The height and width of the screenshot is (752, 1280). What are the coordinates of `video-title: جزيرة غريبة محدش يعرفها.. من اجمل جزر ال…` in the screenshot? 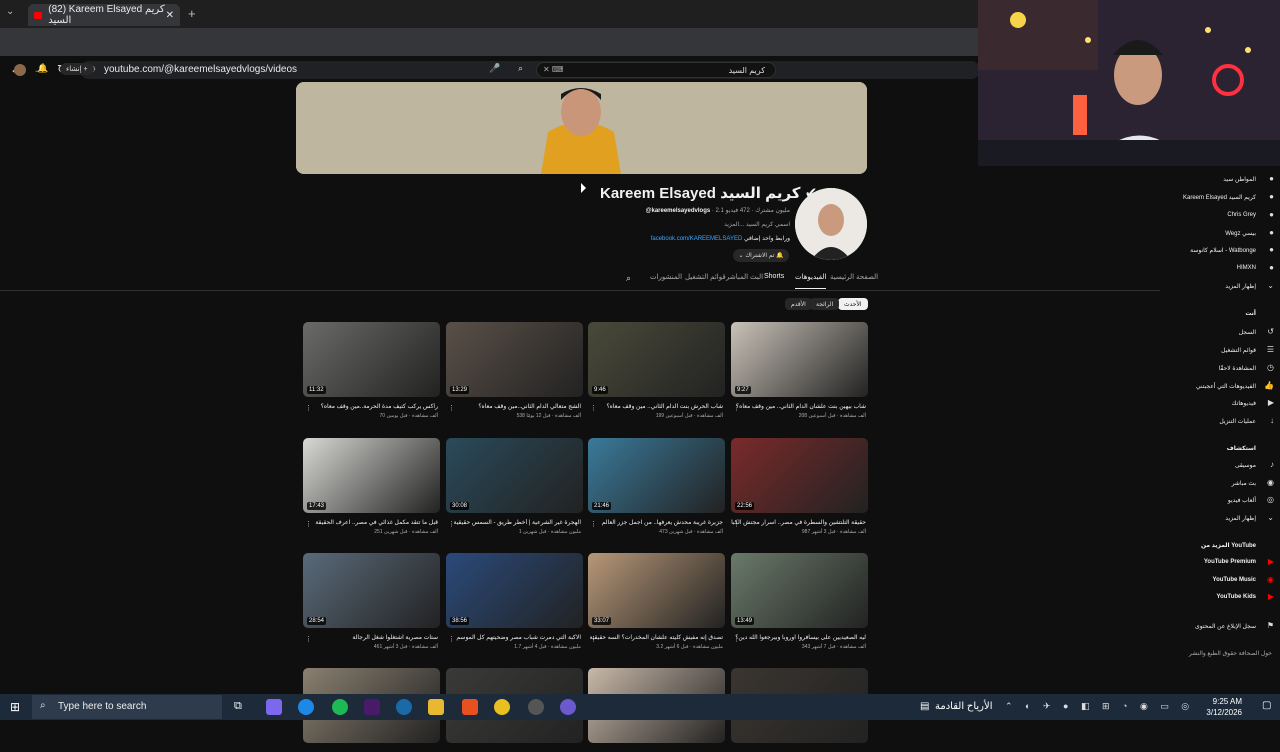 It's located at (656, 522).